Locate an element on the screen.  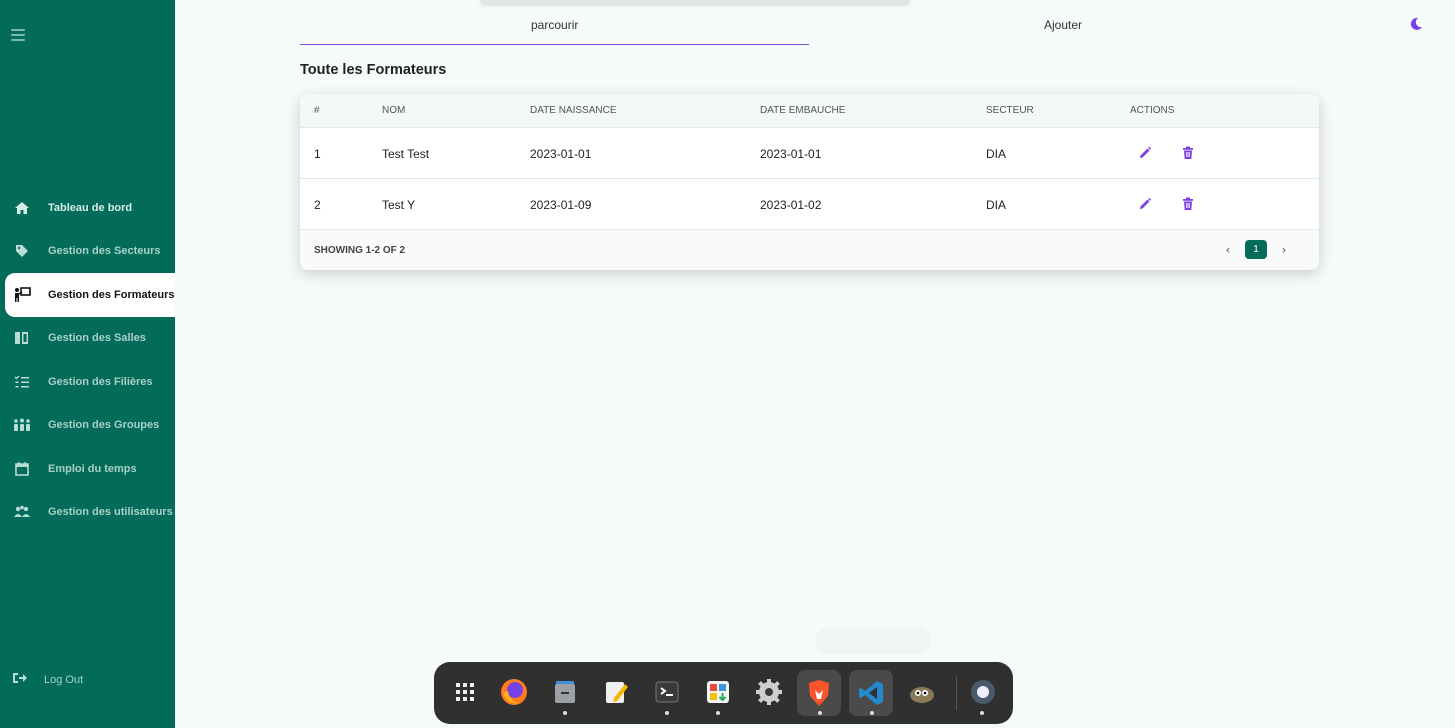
sidebar-item-label: Gestion des Filières is located at coordinates (100, 381).